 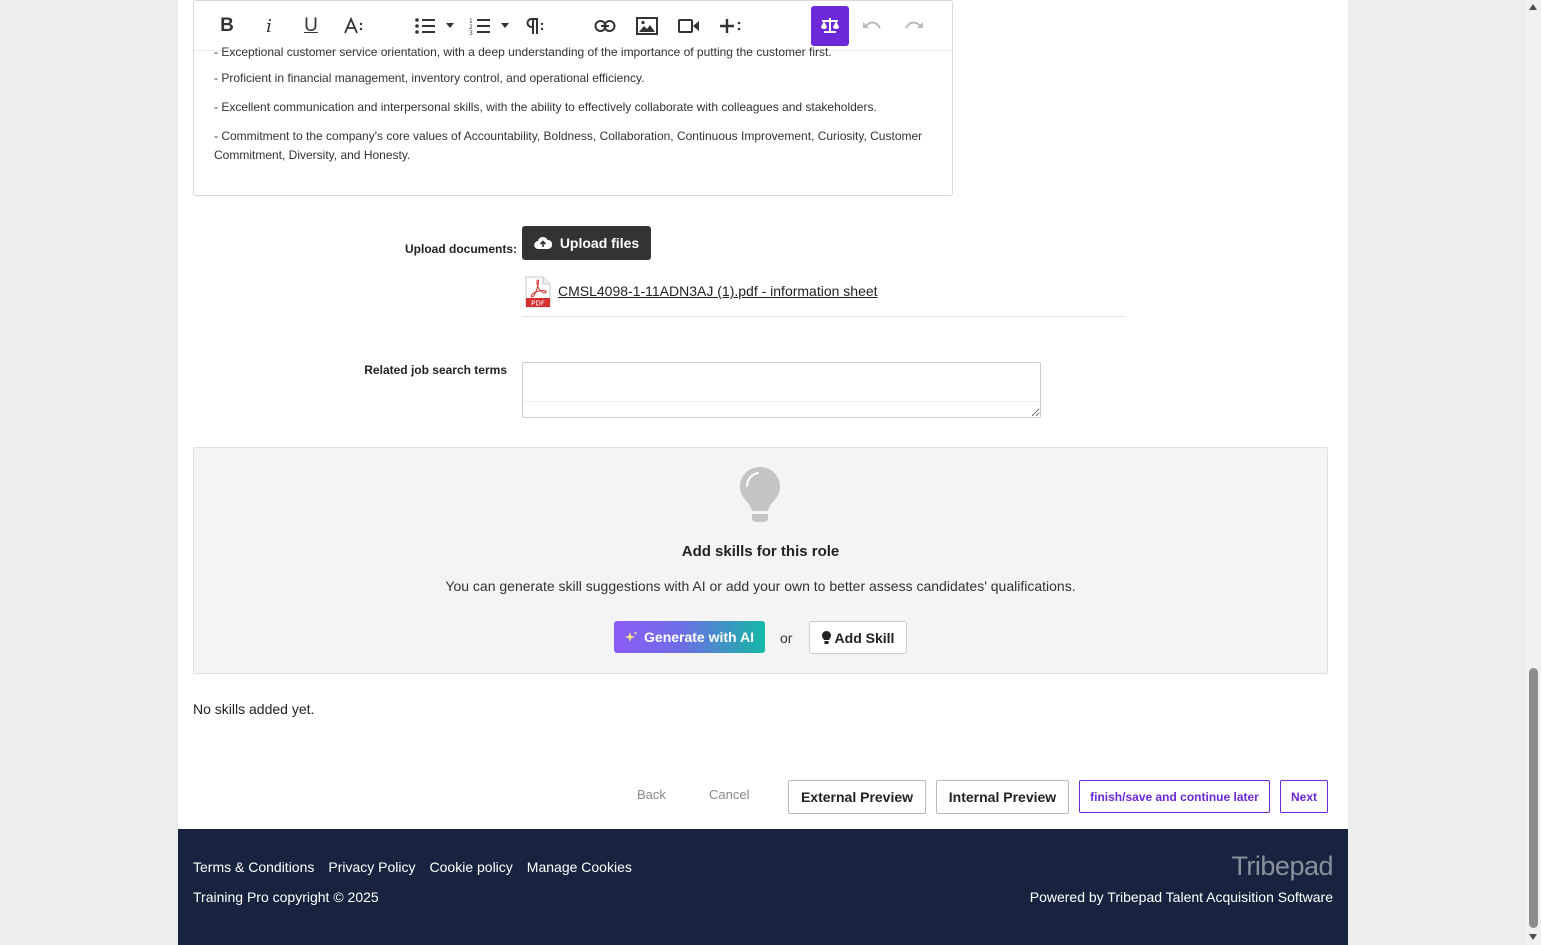 What do you see at coordinates (729, 794) in the screenshot?
I see `cancel-button: Cancel` at bounding box center [729, 794].